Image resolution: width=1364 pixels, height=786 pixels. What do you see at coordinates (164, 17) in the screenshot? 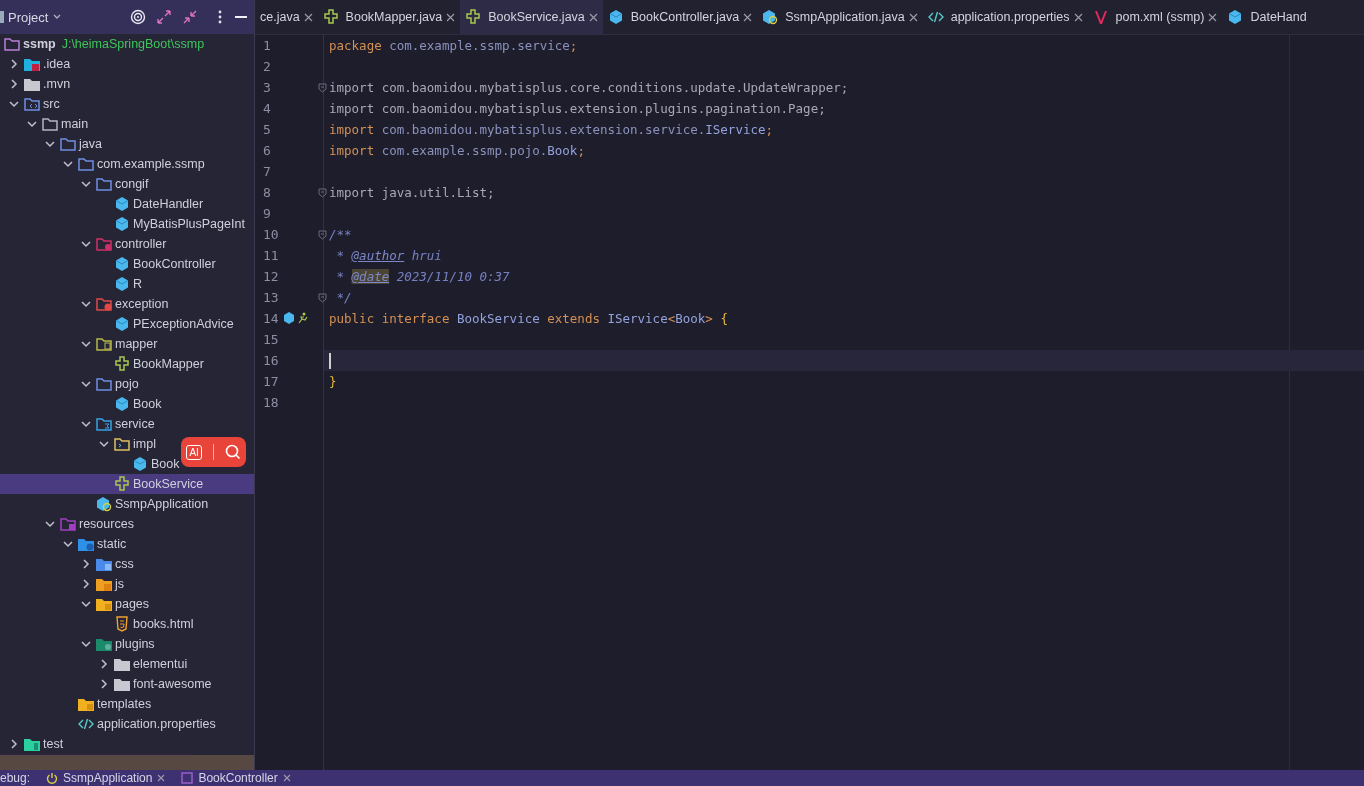
I see `expand-icon` at bounding box center [164, 17].